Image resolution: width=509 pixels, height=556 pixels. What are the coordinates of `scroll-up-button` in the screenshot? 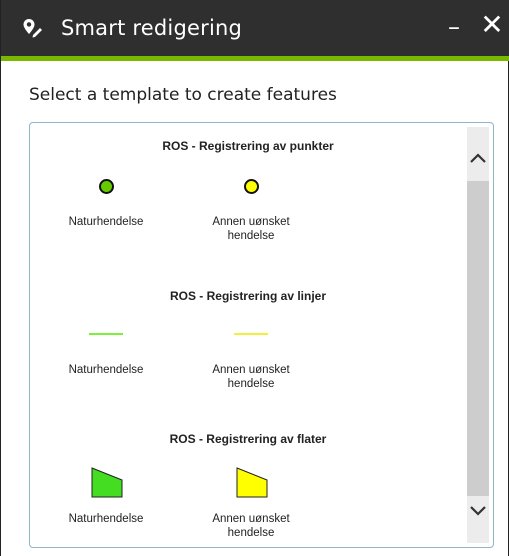 It's located at (478, 158).